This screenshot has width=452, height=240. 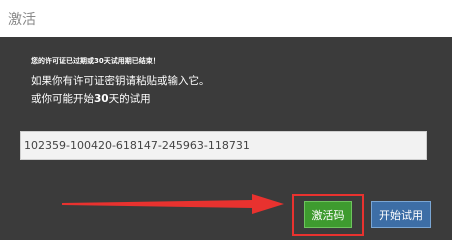 I want to click on instruction-line-2: 或你可能开始30天的试用, so click(x=91, y=98).